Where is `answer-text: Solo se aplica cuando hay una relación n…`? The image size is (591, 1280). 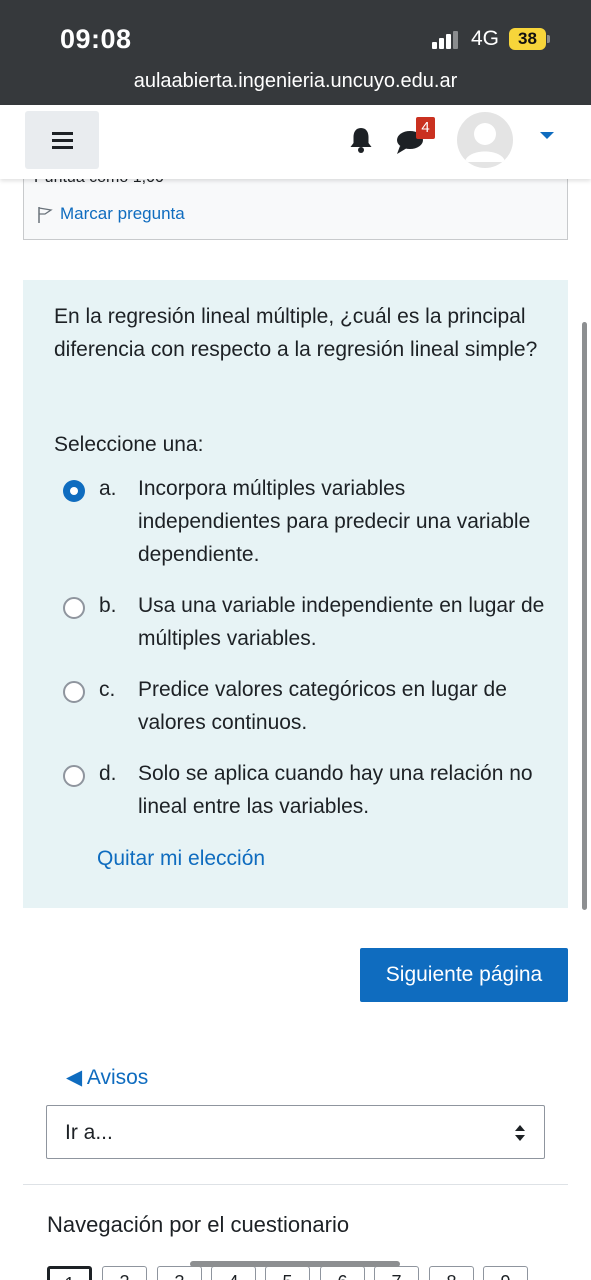
answer-text: Solo se aplica cuando hay una relación n… is located at coordinates (335, 790).